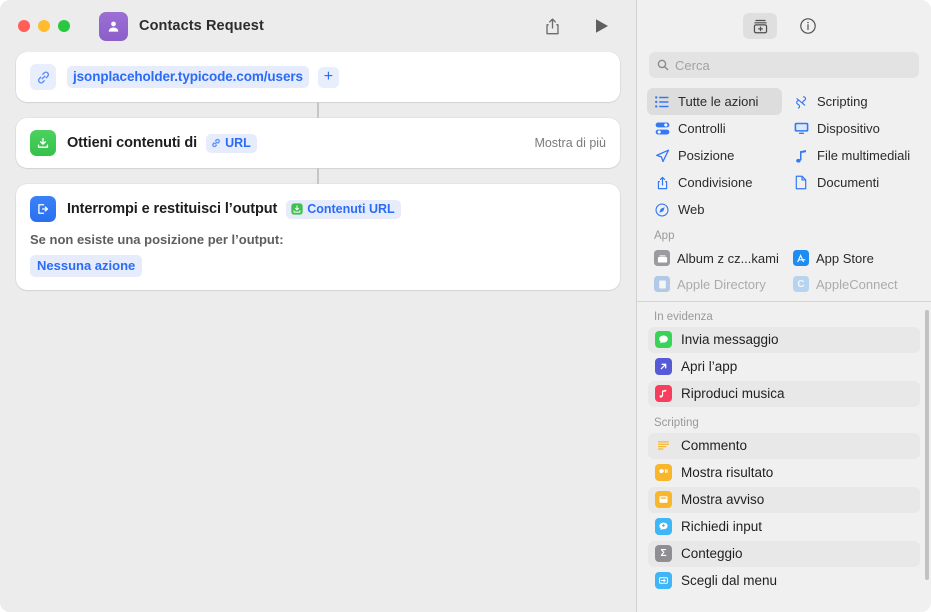 This screenshot has width=931, height=612. Describe the element at coordinates (676, 422) in the screenshot. I see `scripting-section-title: Scripting` at that location.